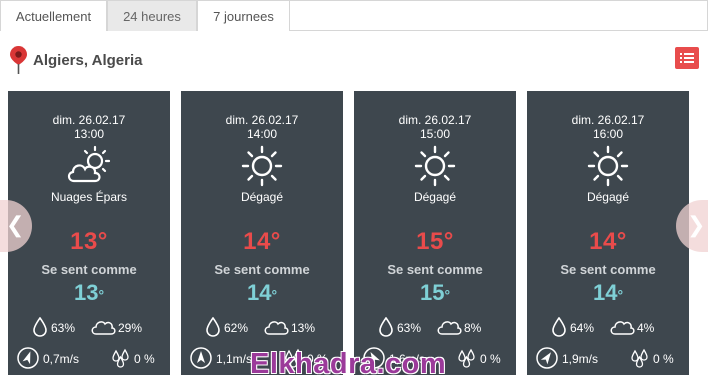 Image resolution: width=708 pixels, height=375 pixels. What do you see at coordinates (88, 60) in the screenshot?
I see `location-name: Algiers, Algeria` at bounding box center [88, 60].